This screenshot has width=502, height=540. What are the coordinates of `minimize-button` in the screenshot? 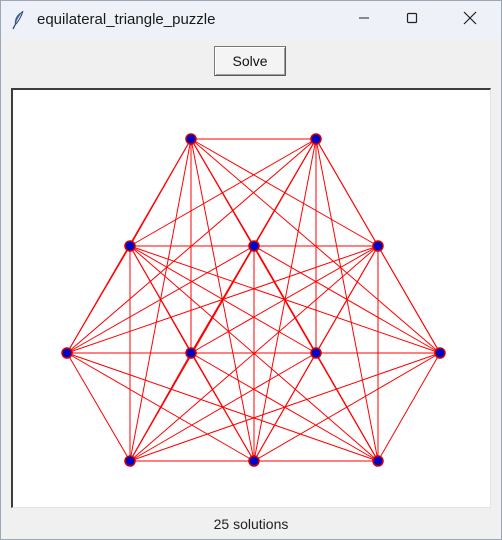 It's located at (364, 20).